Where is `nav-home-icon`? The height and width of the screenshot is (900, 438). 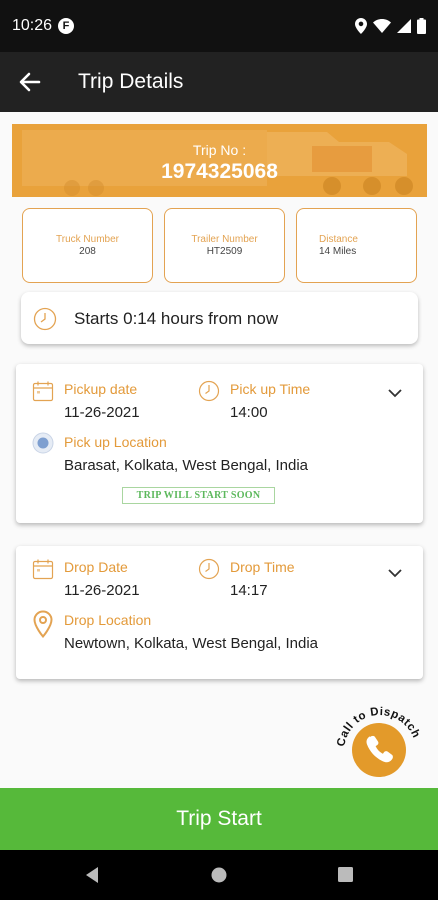 nav-home-icon is located at coordinates (219, 875).